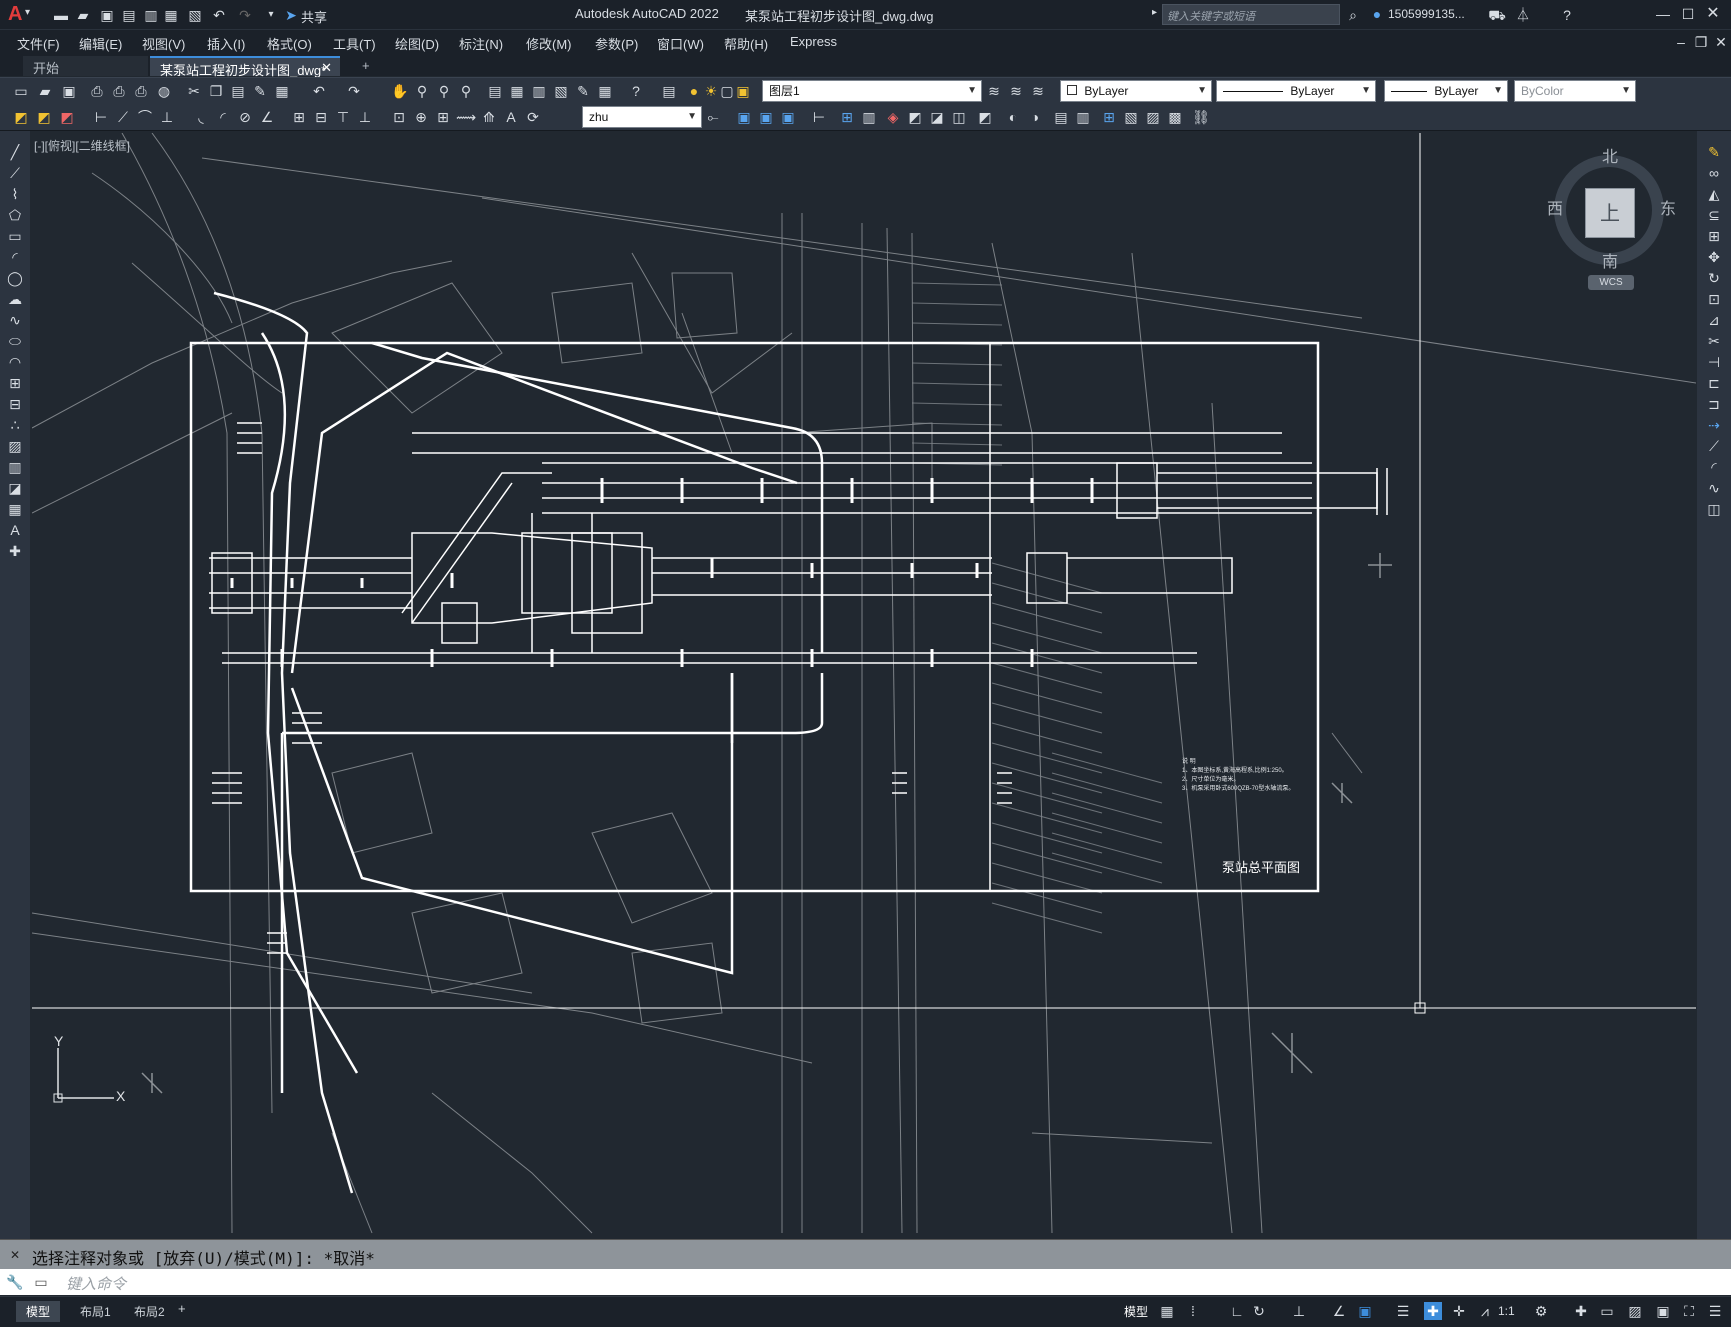 The height and width of the screenshot is (1327, 1731). I want to click on open-web-icon: ▥, so click(151, 15).